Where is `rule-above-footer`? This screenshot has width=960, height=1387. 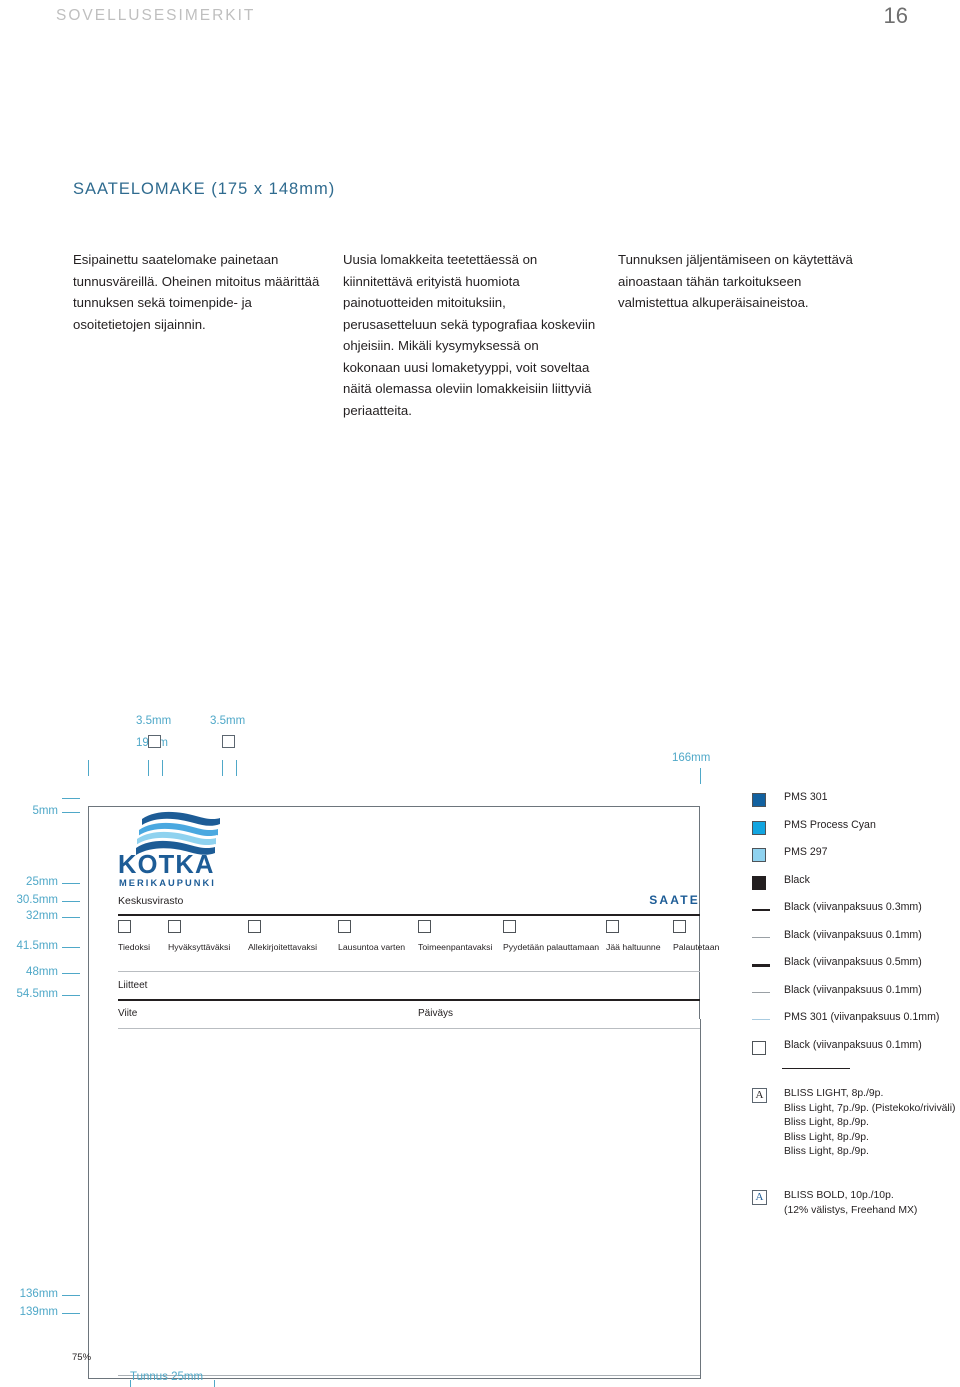
rule-above-footer is located at coordinates (409, 1375).